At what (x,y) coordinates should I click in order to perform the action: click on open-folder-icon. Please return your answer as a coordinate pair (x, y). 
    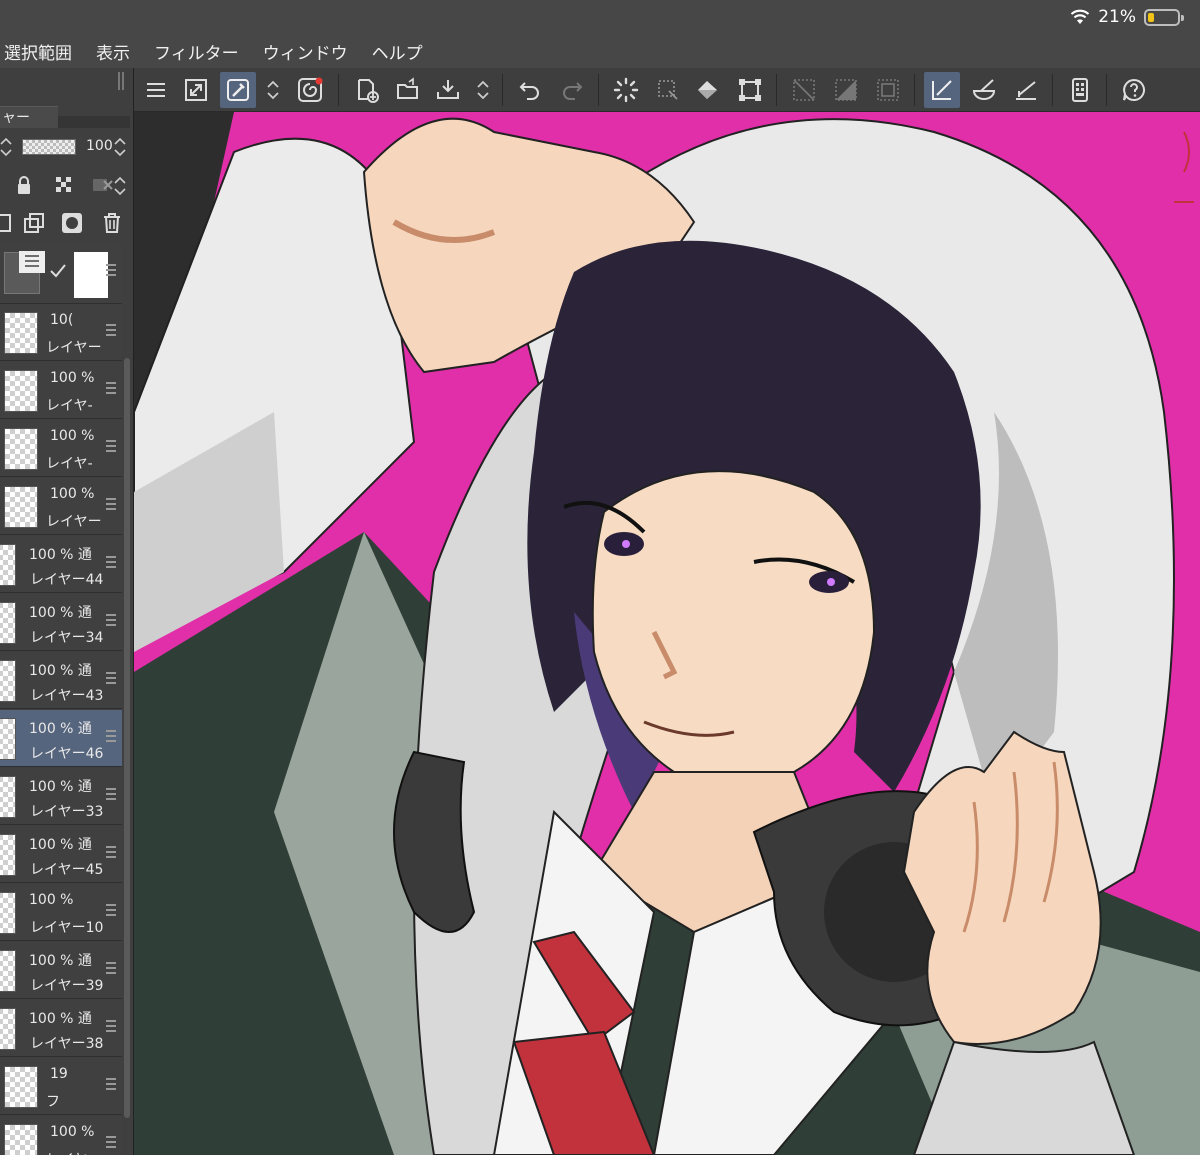
    Looking at the image, I should click on (408, 90).